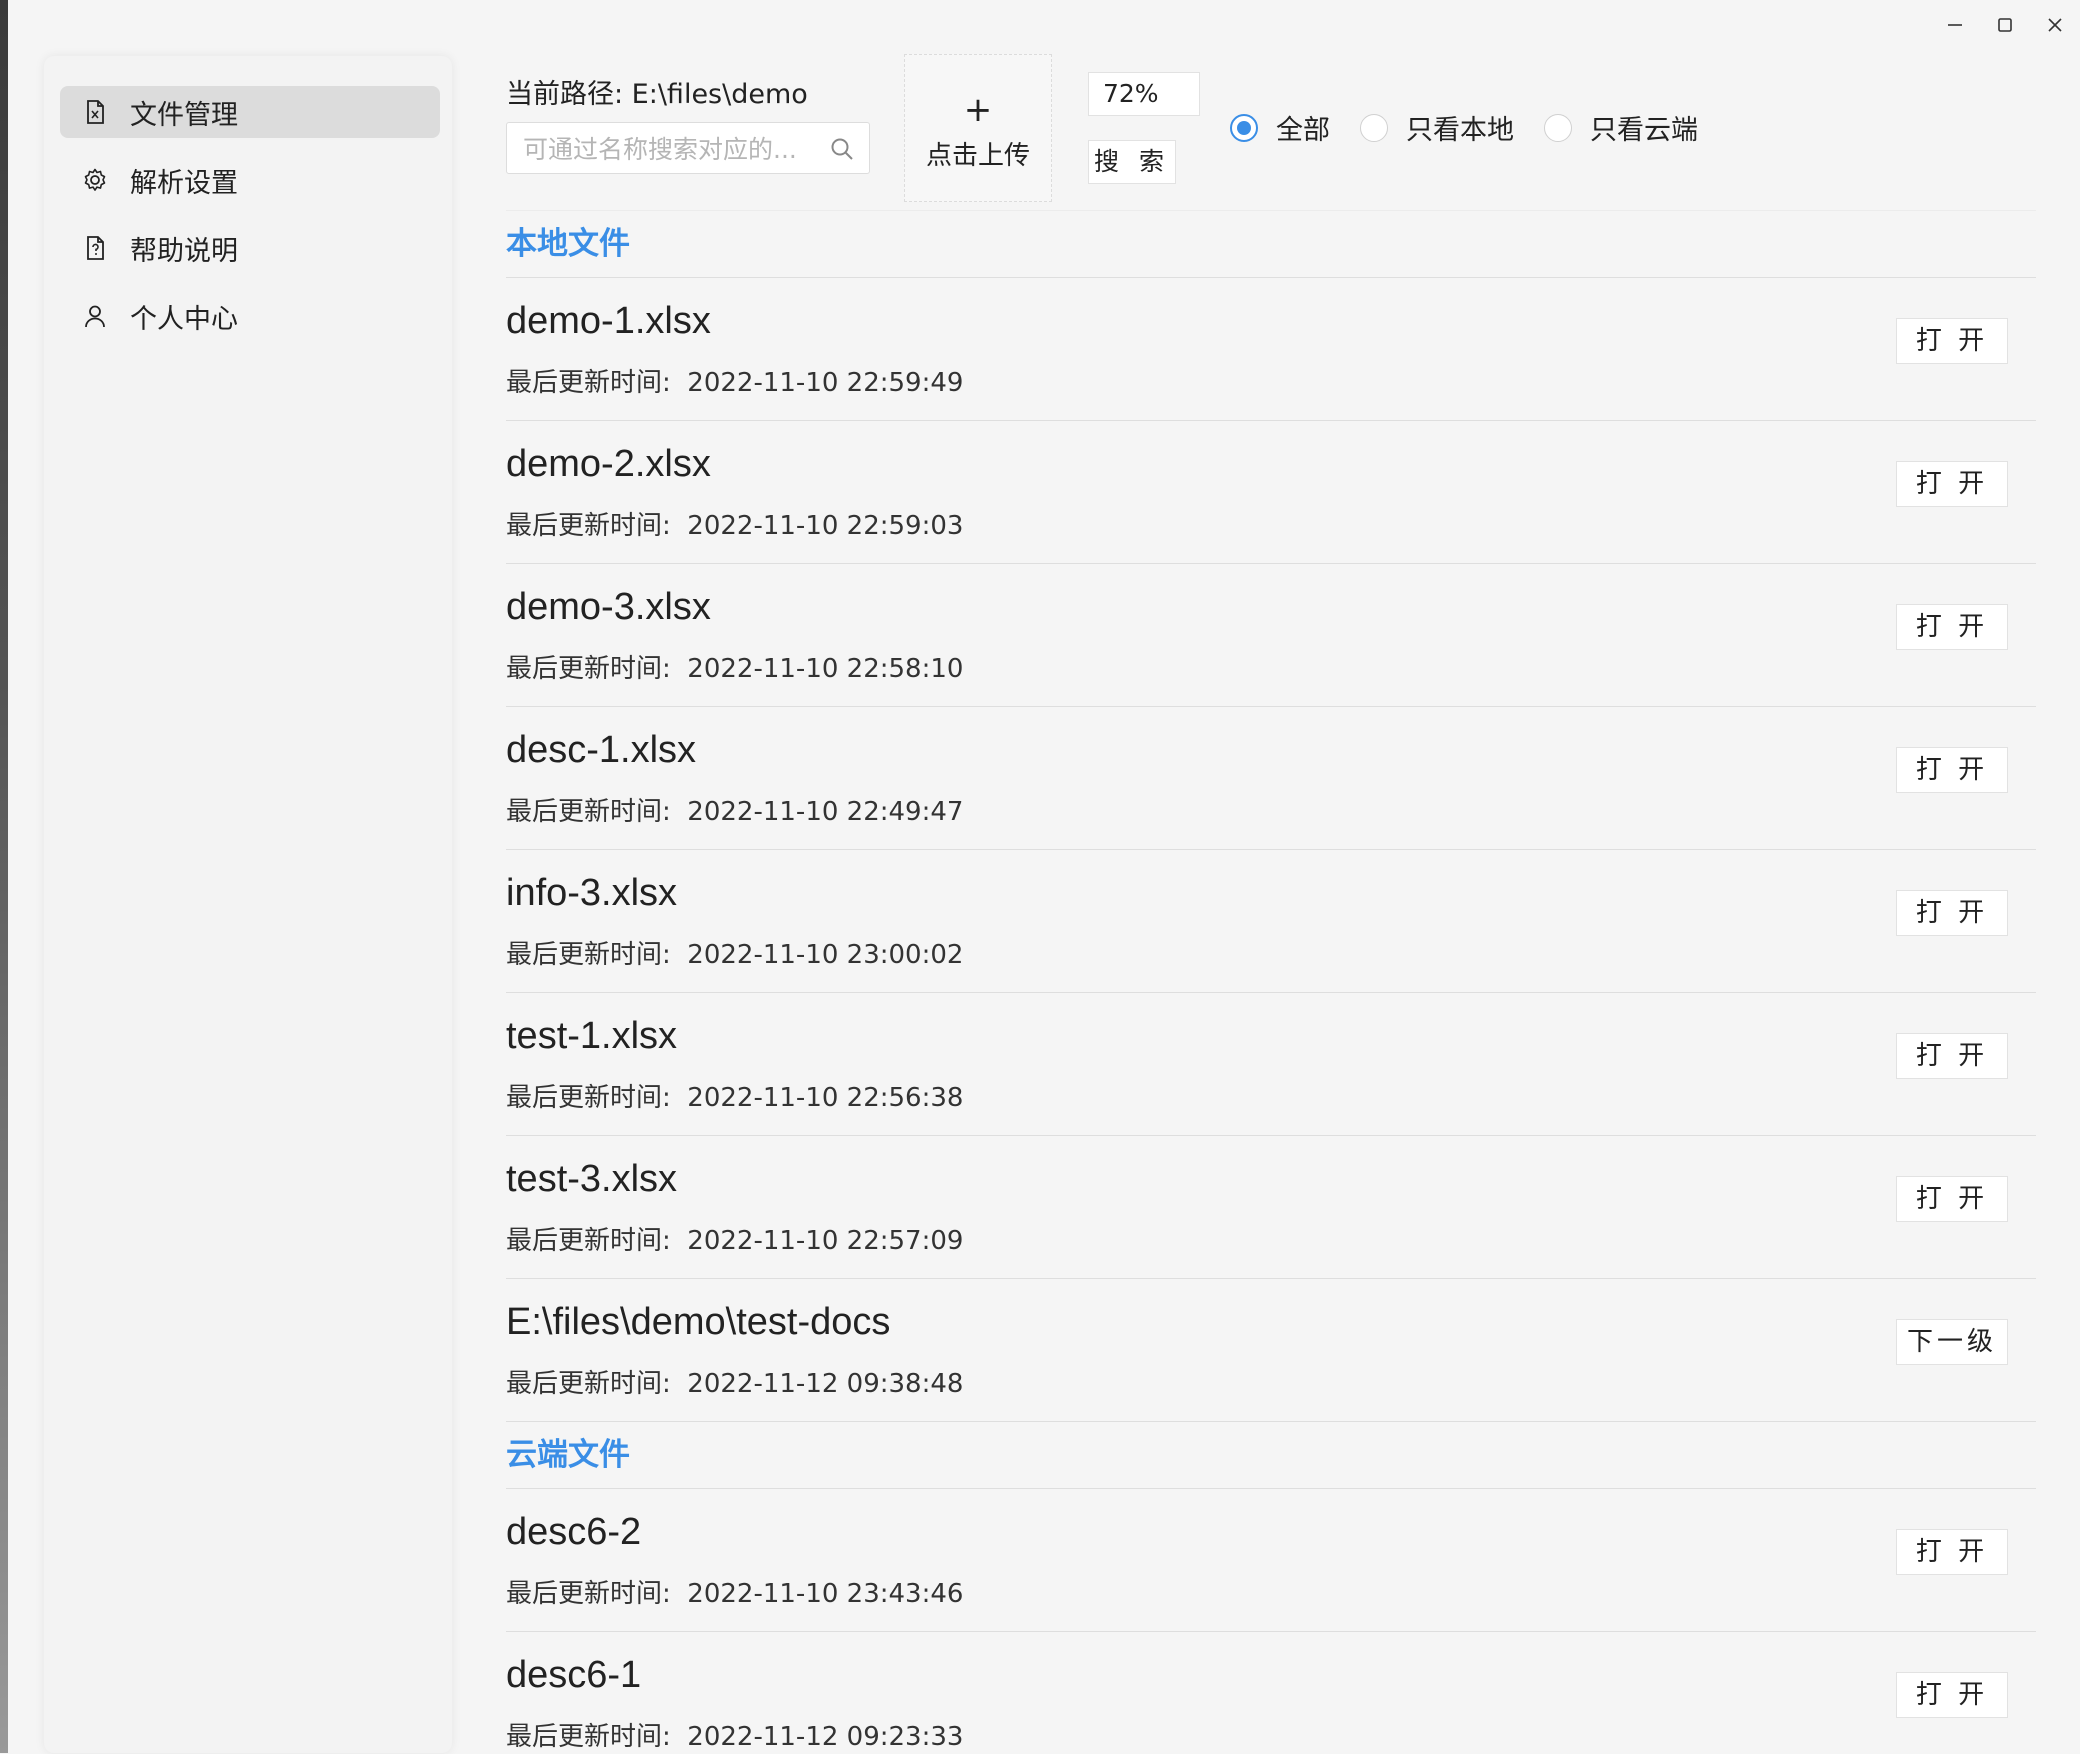 This screenshot has height=1754, width=2080. What do you see at coordinates (825, 1384) in the screenshot?
I see `time-value: 2022-11-12 09:38:48` at bounding box center [825, 1384].